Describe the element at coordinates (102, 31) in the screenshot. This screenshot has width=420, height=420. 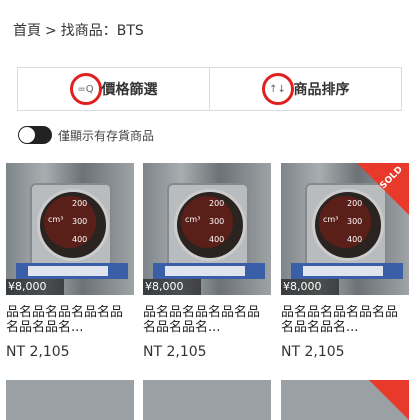
I see `breadcrumb-current: 找商品：BTS` at that location.